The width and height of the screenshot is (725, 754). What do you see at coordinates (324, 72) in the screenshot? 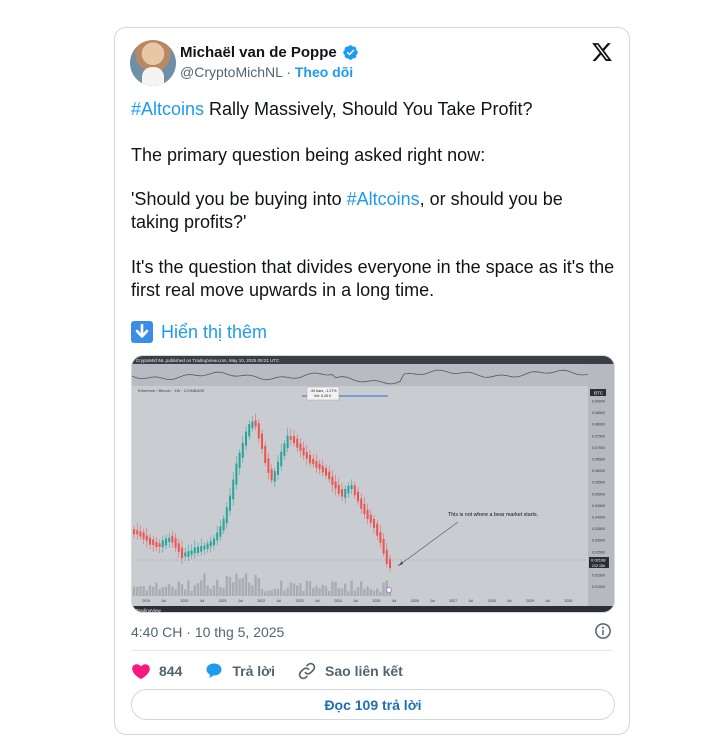
I see `follow-button: Theo dõi` at bounding box center [324, 72].